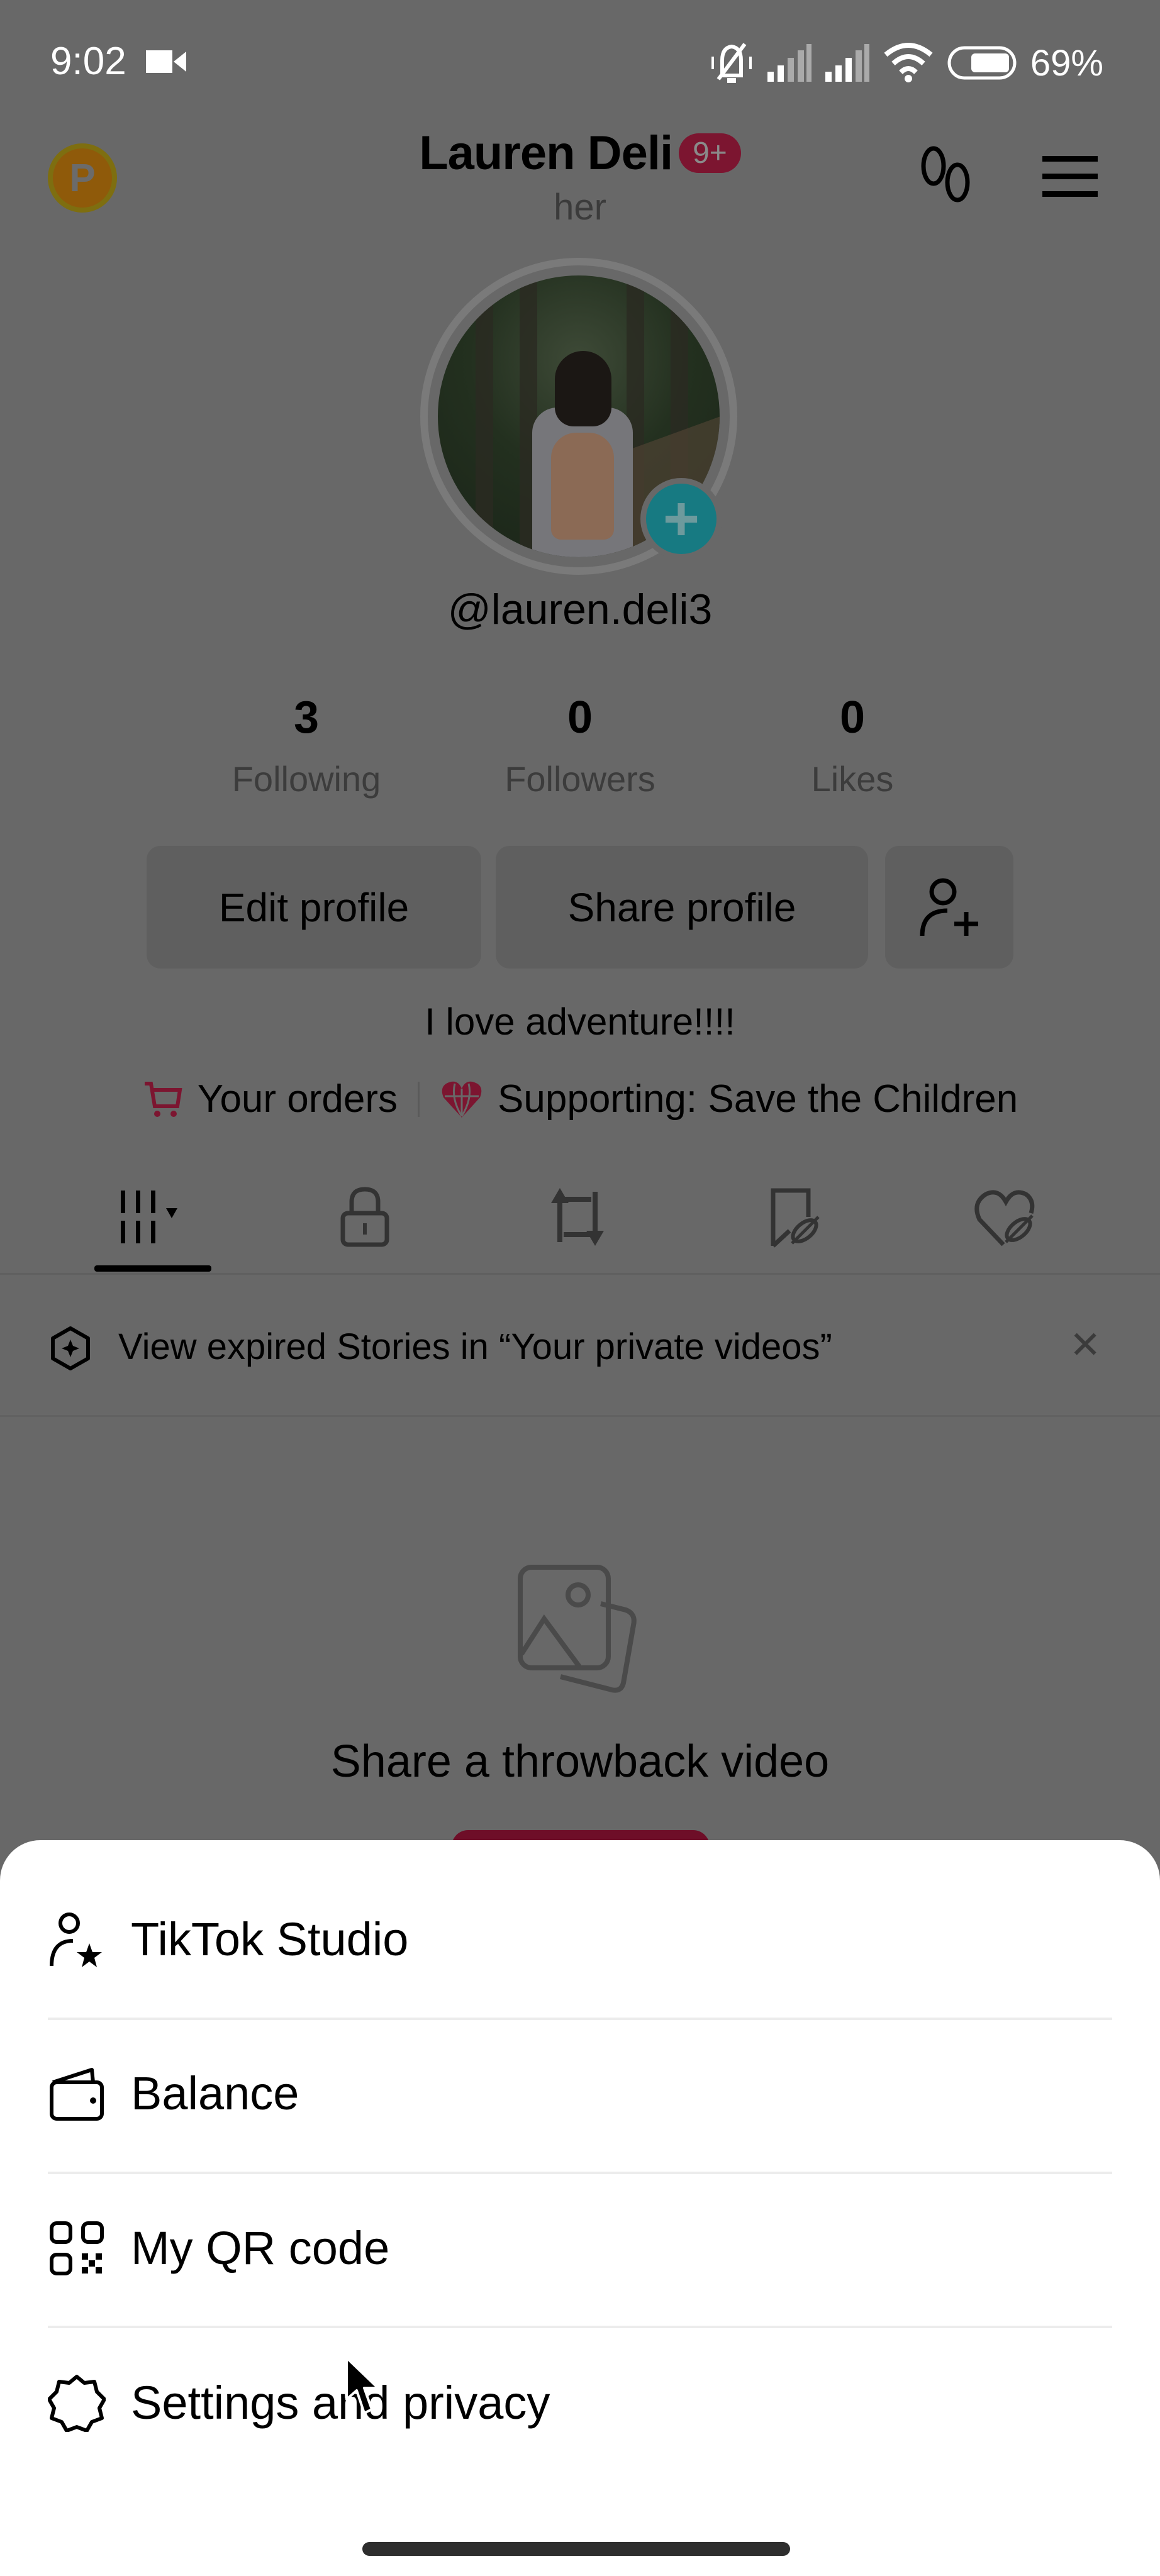 The image size is (1160, 2576). What do you see at coordinates (576, 2549) in the screenshot?
I see `home-indicator` at bounding box center [576, 2549].